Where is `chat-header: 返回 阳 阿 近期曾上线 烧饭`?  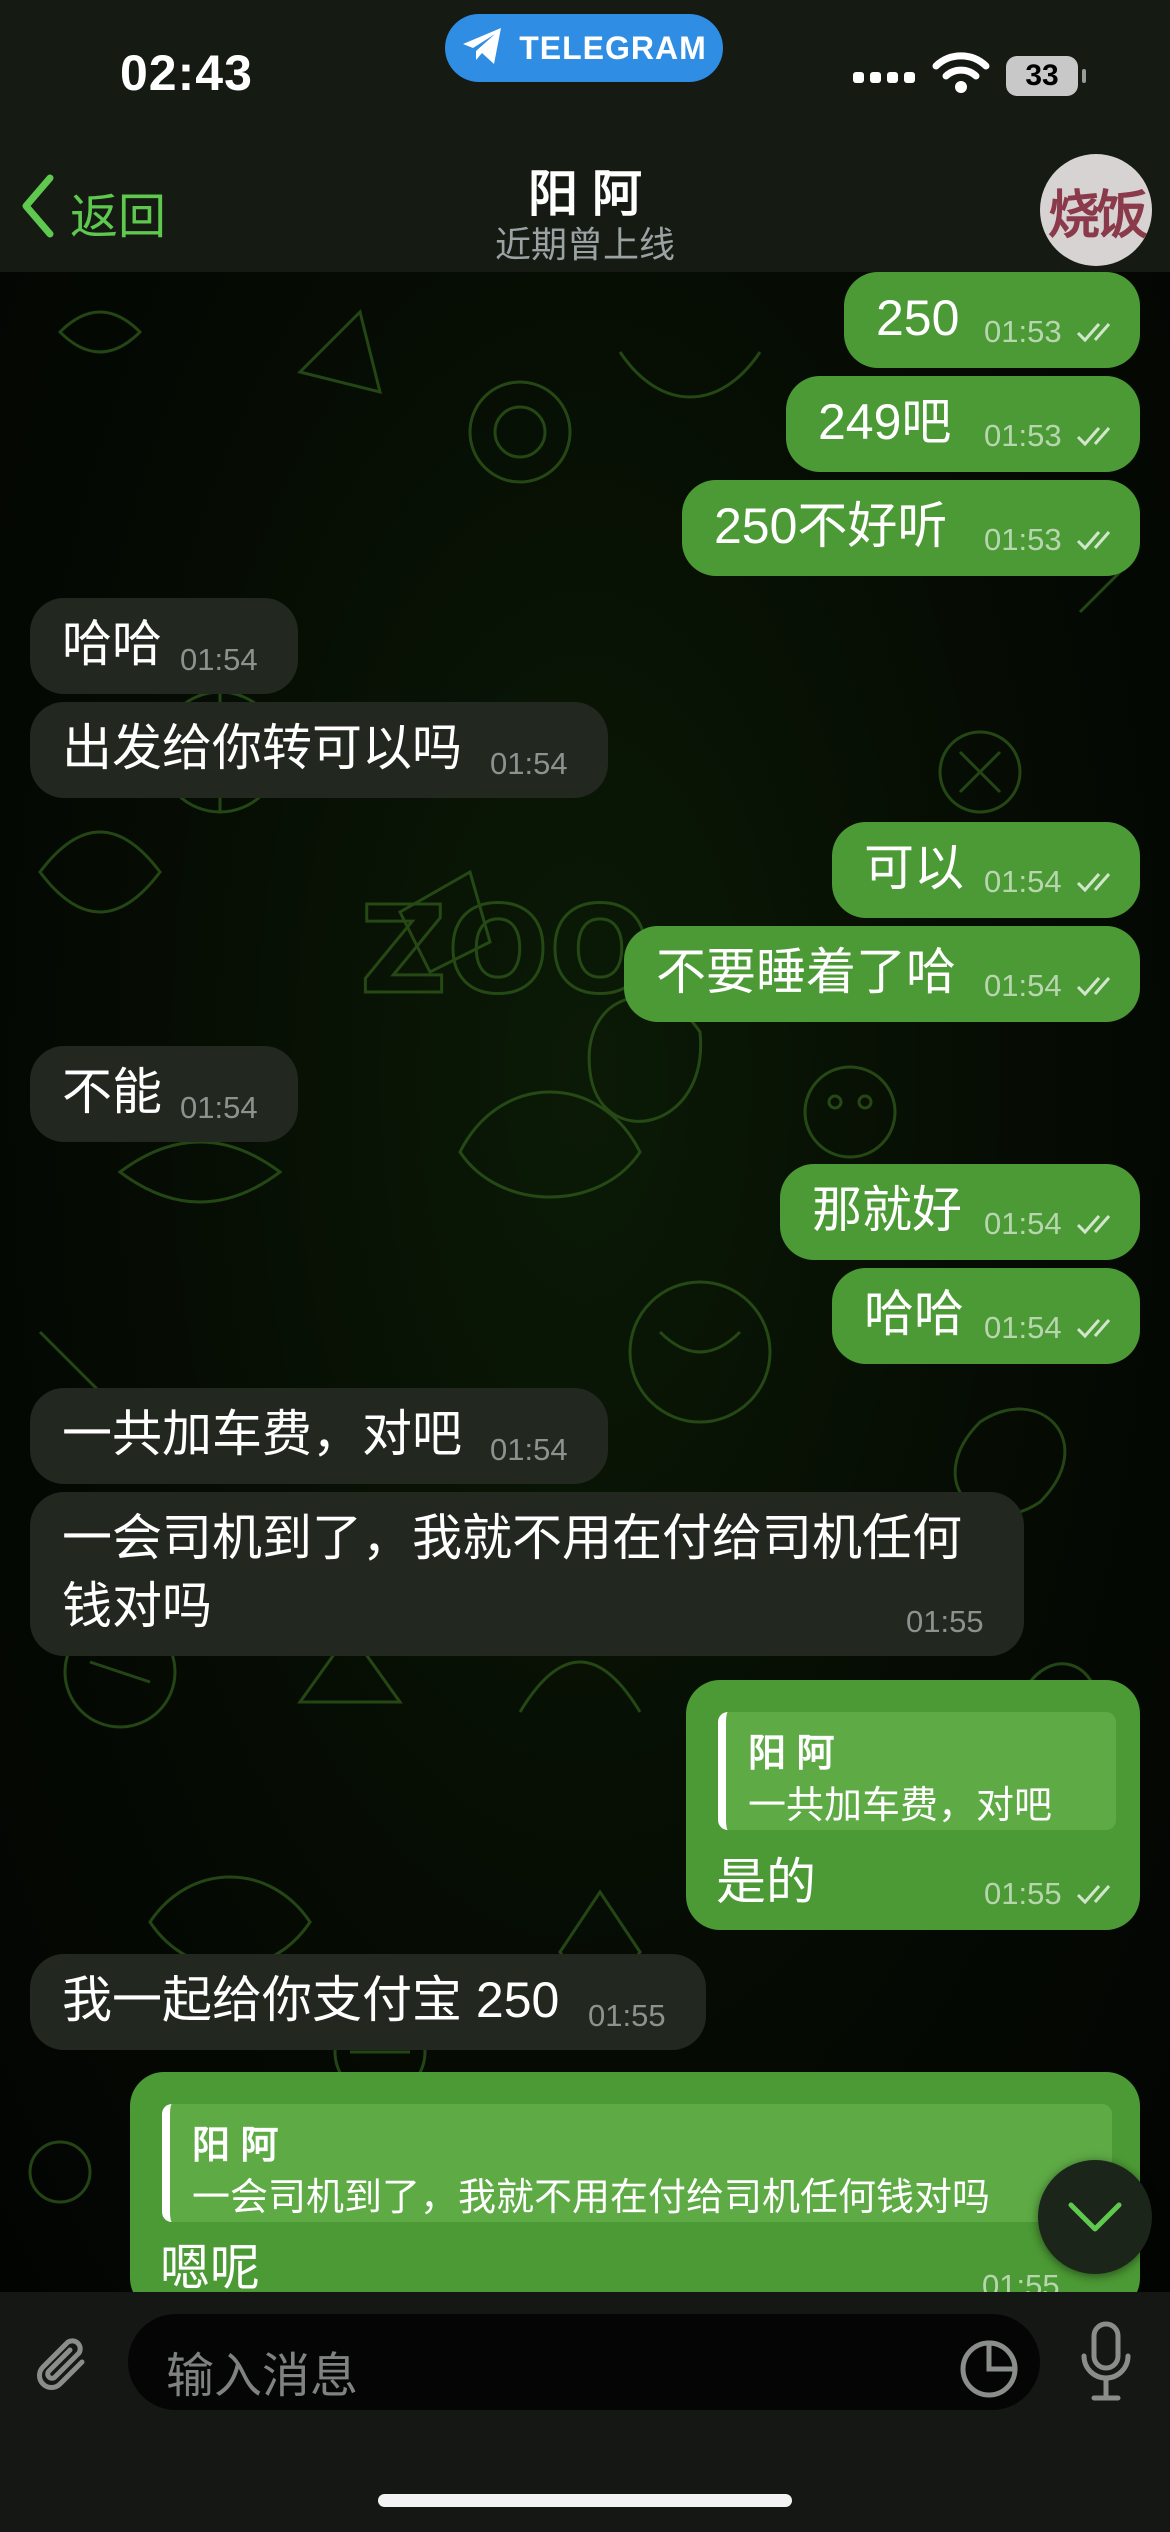
chat-header: 返回 阳 阿 近期曾上线 烧饭 is located at coordinates (585, 206).